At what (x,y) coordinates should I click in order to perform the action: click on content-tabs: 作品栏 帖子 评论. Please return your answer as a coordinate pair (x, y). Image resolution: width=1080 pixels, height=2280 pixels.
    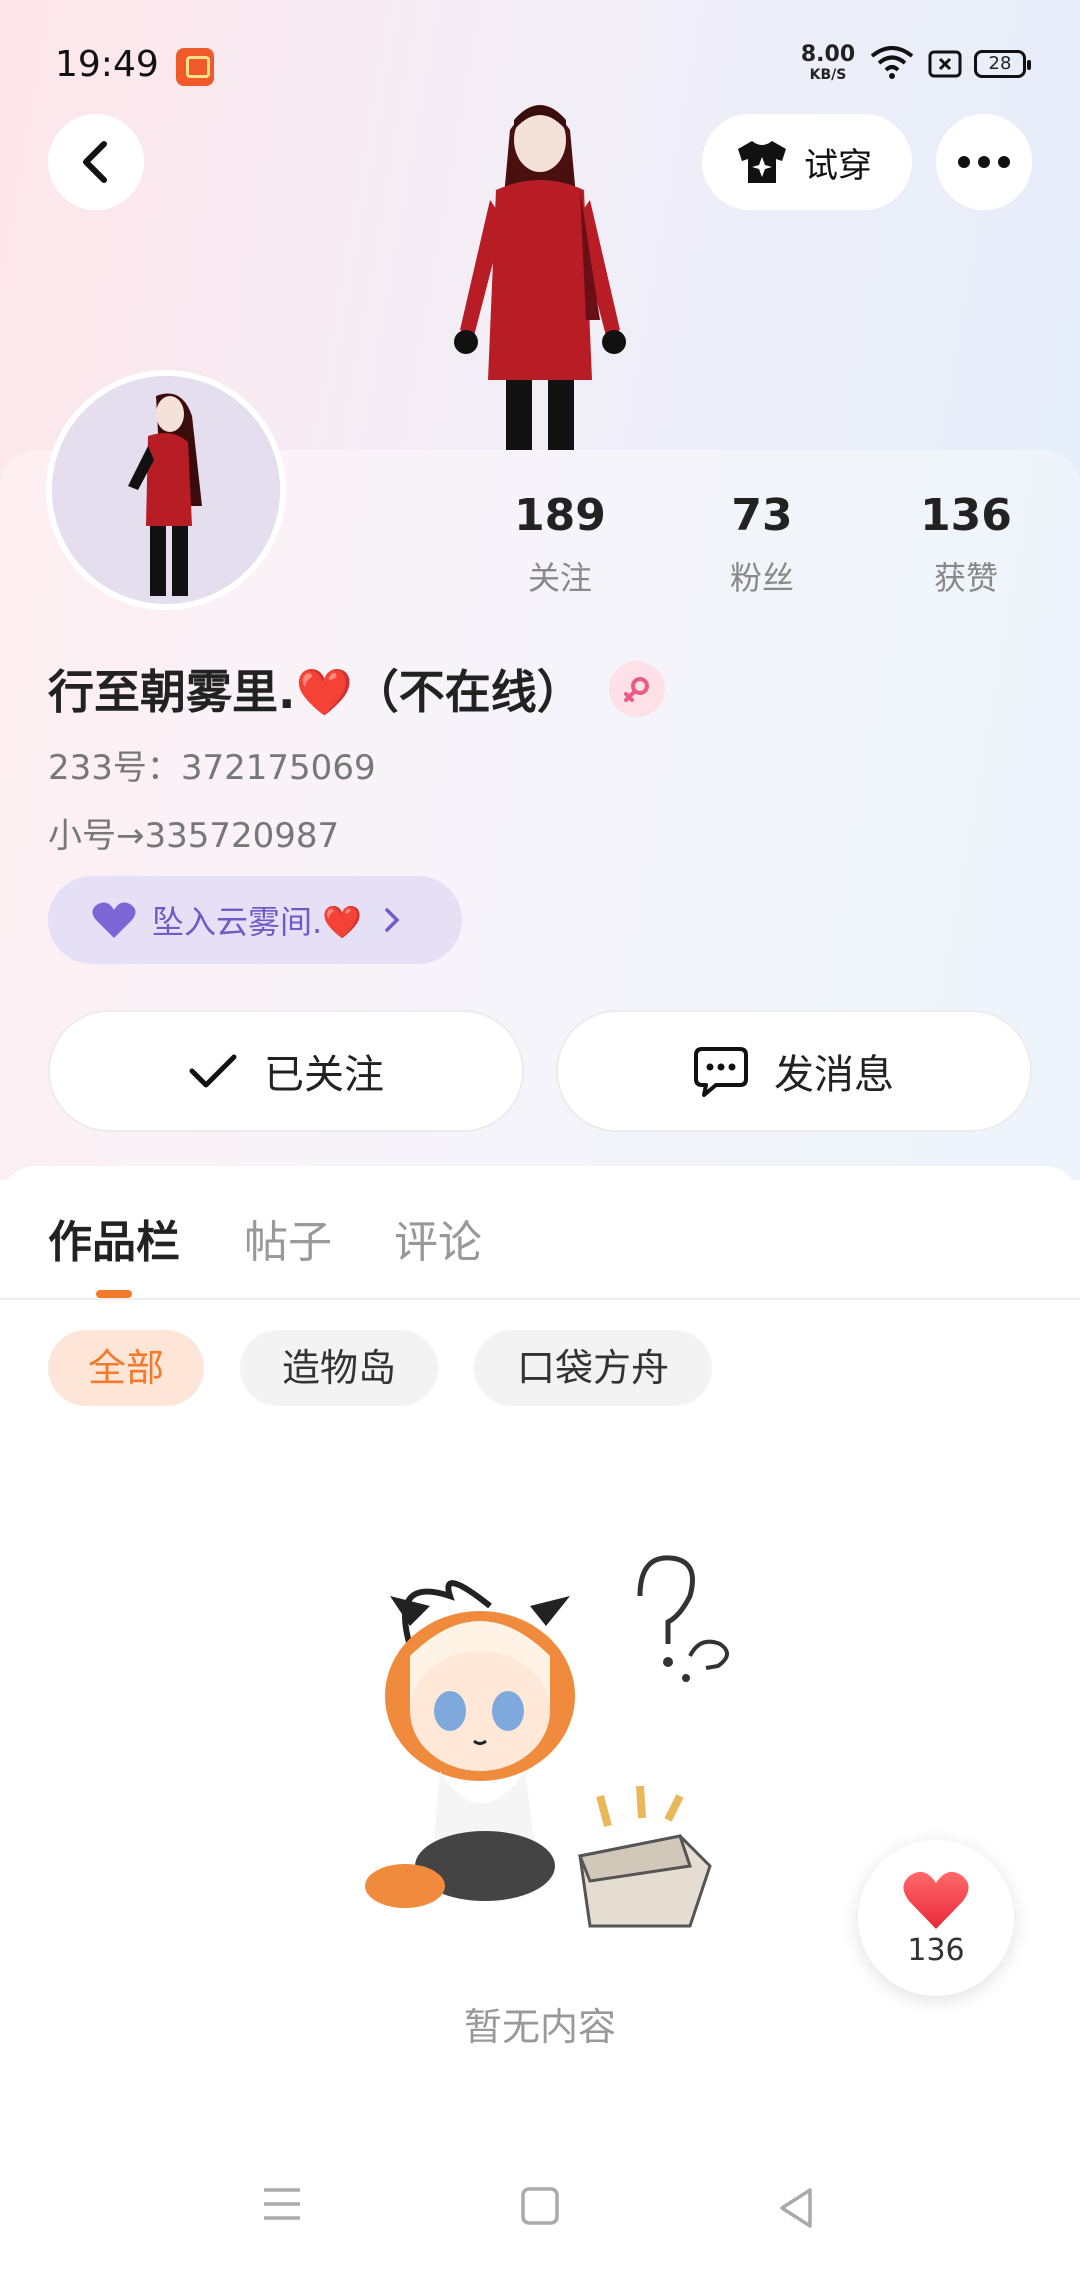
    Looking at the image, I should click on (540, 1253).